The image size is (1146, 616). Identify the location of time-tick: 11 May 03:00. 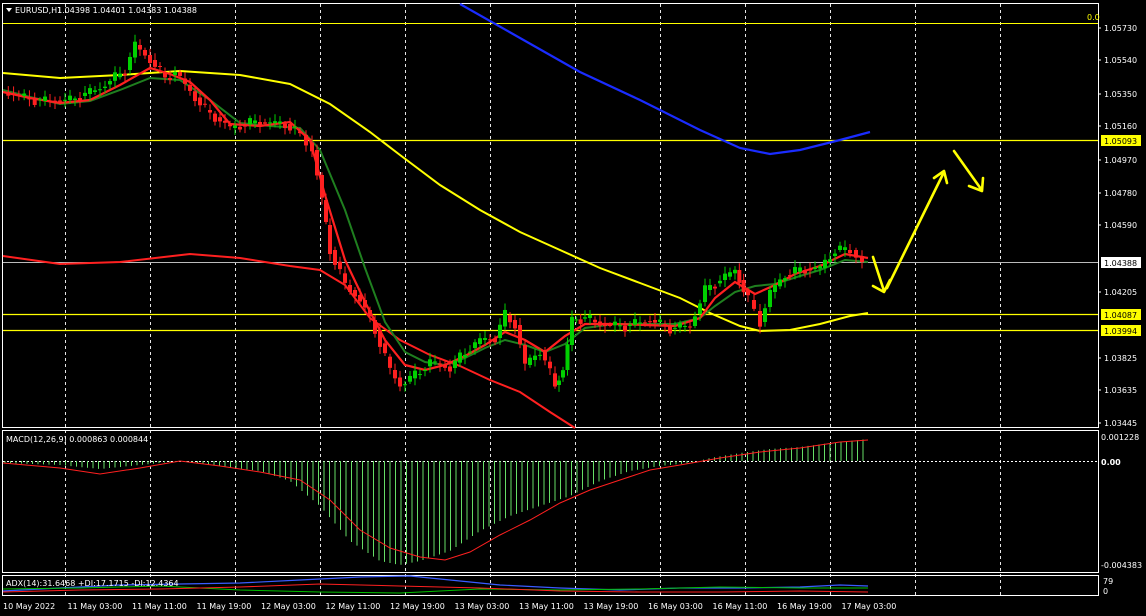
(95, 606).